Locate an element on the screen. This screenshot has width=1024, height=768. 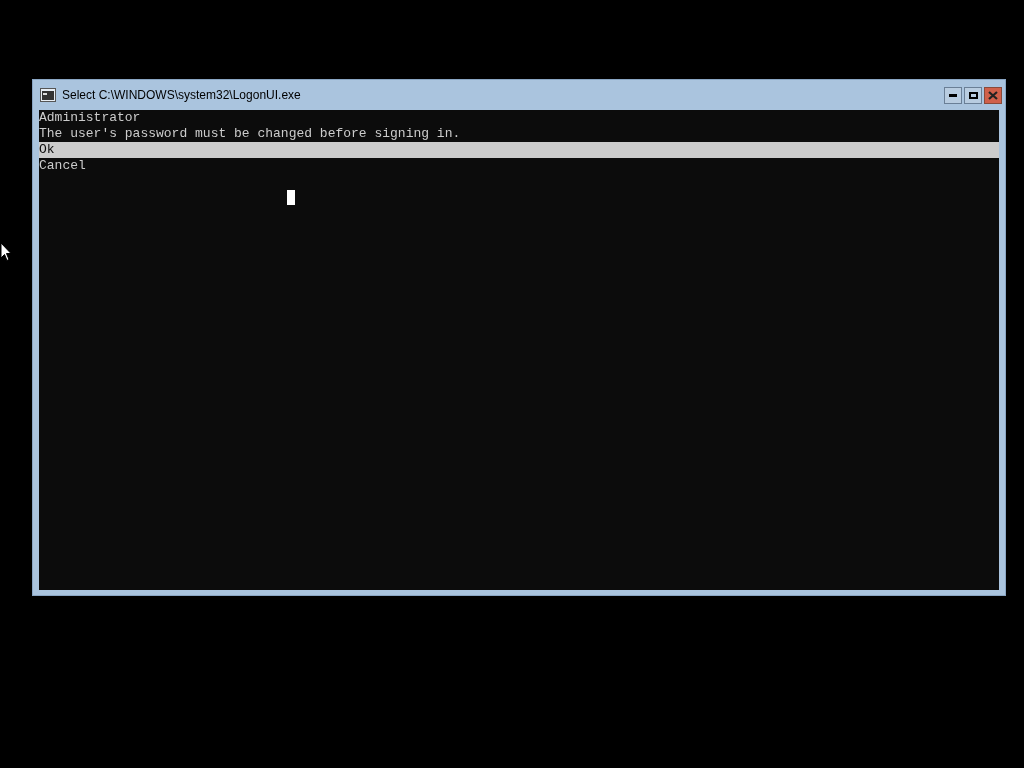
maximize-button is located at coordinates (973, 95).